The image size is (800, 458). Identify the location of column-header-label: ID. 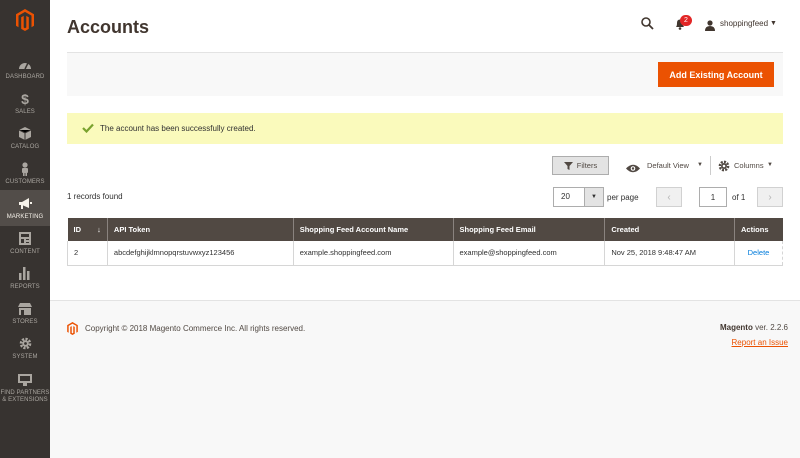
(77, 229).